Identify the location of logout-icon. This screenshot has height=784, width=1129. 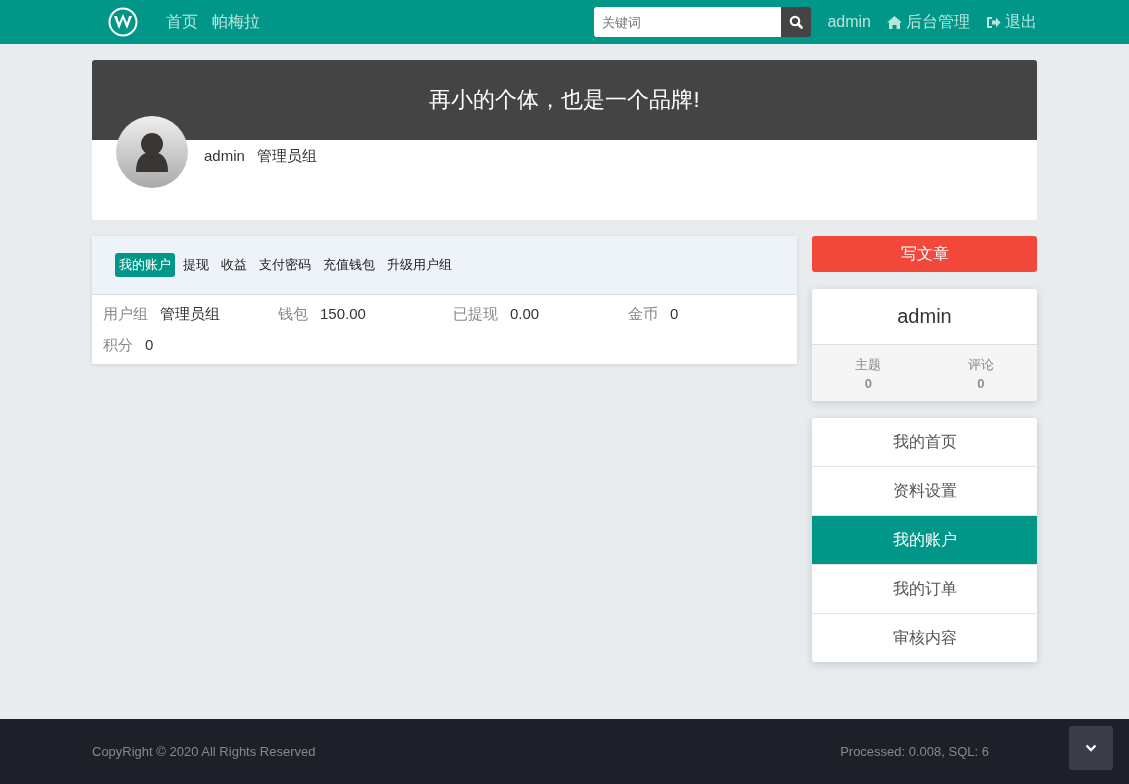
(993, 22).